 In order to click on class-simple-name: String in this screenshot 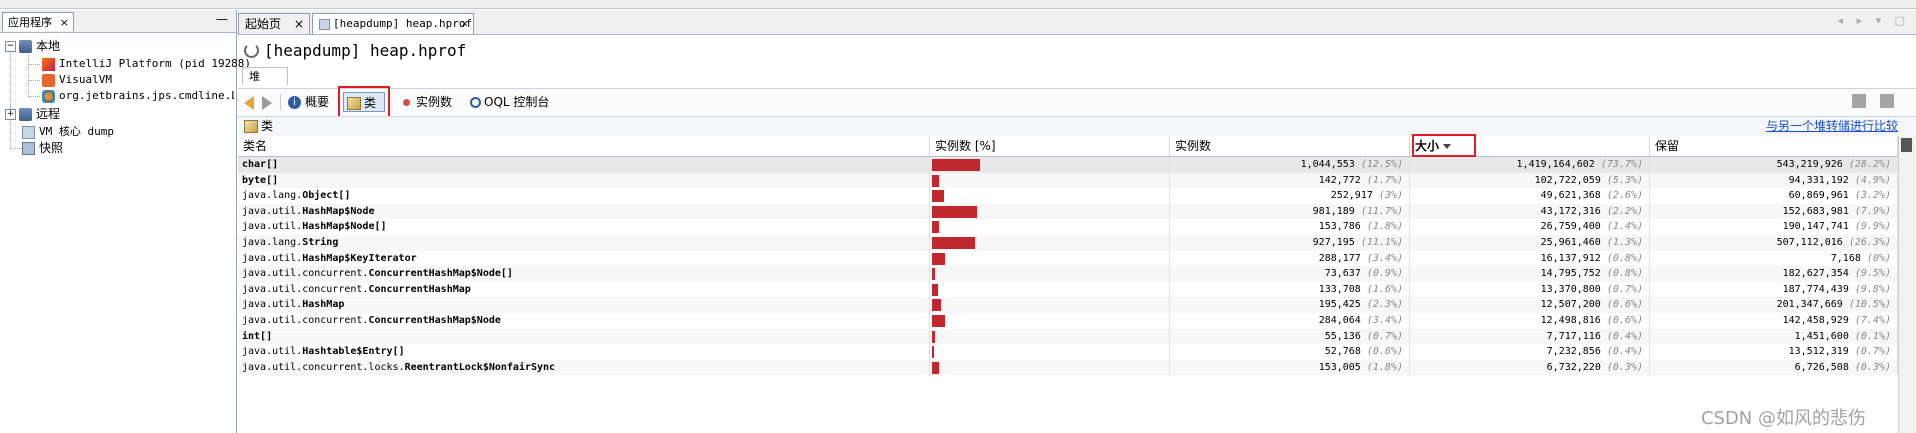, I will do `click(320, 242)`.